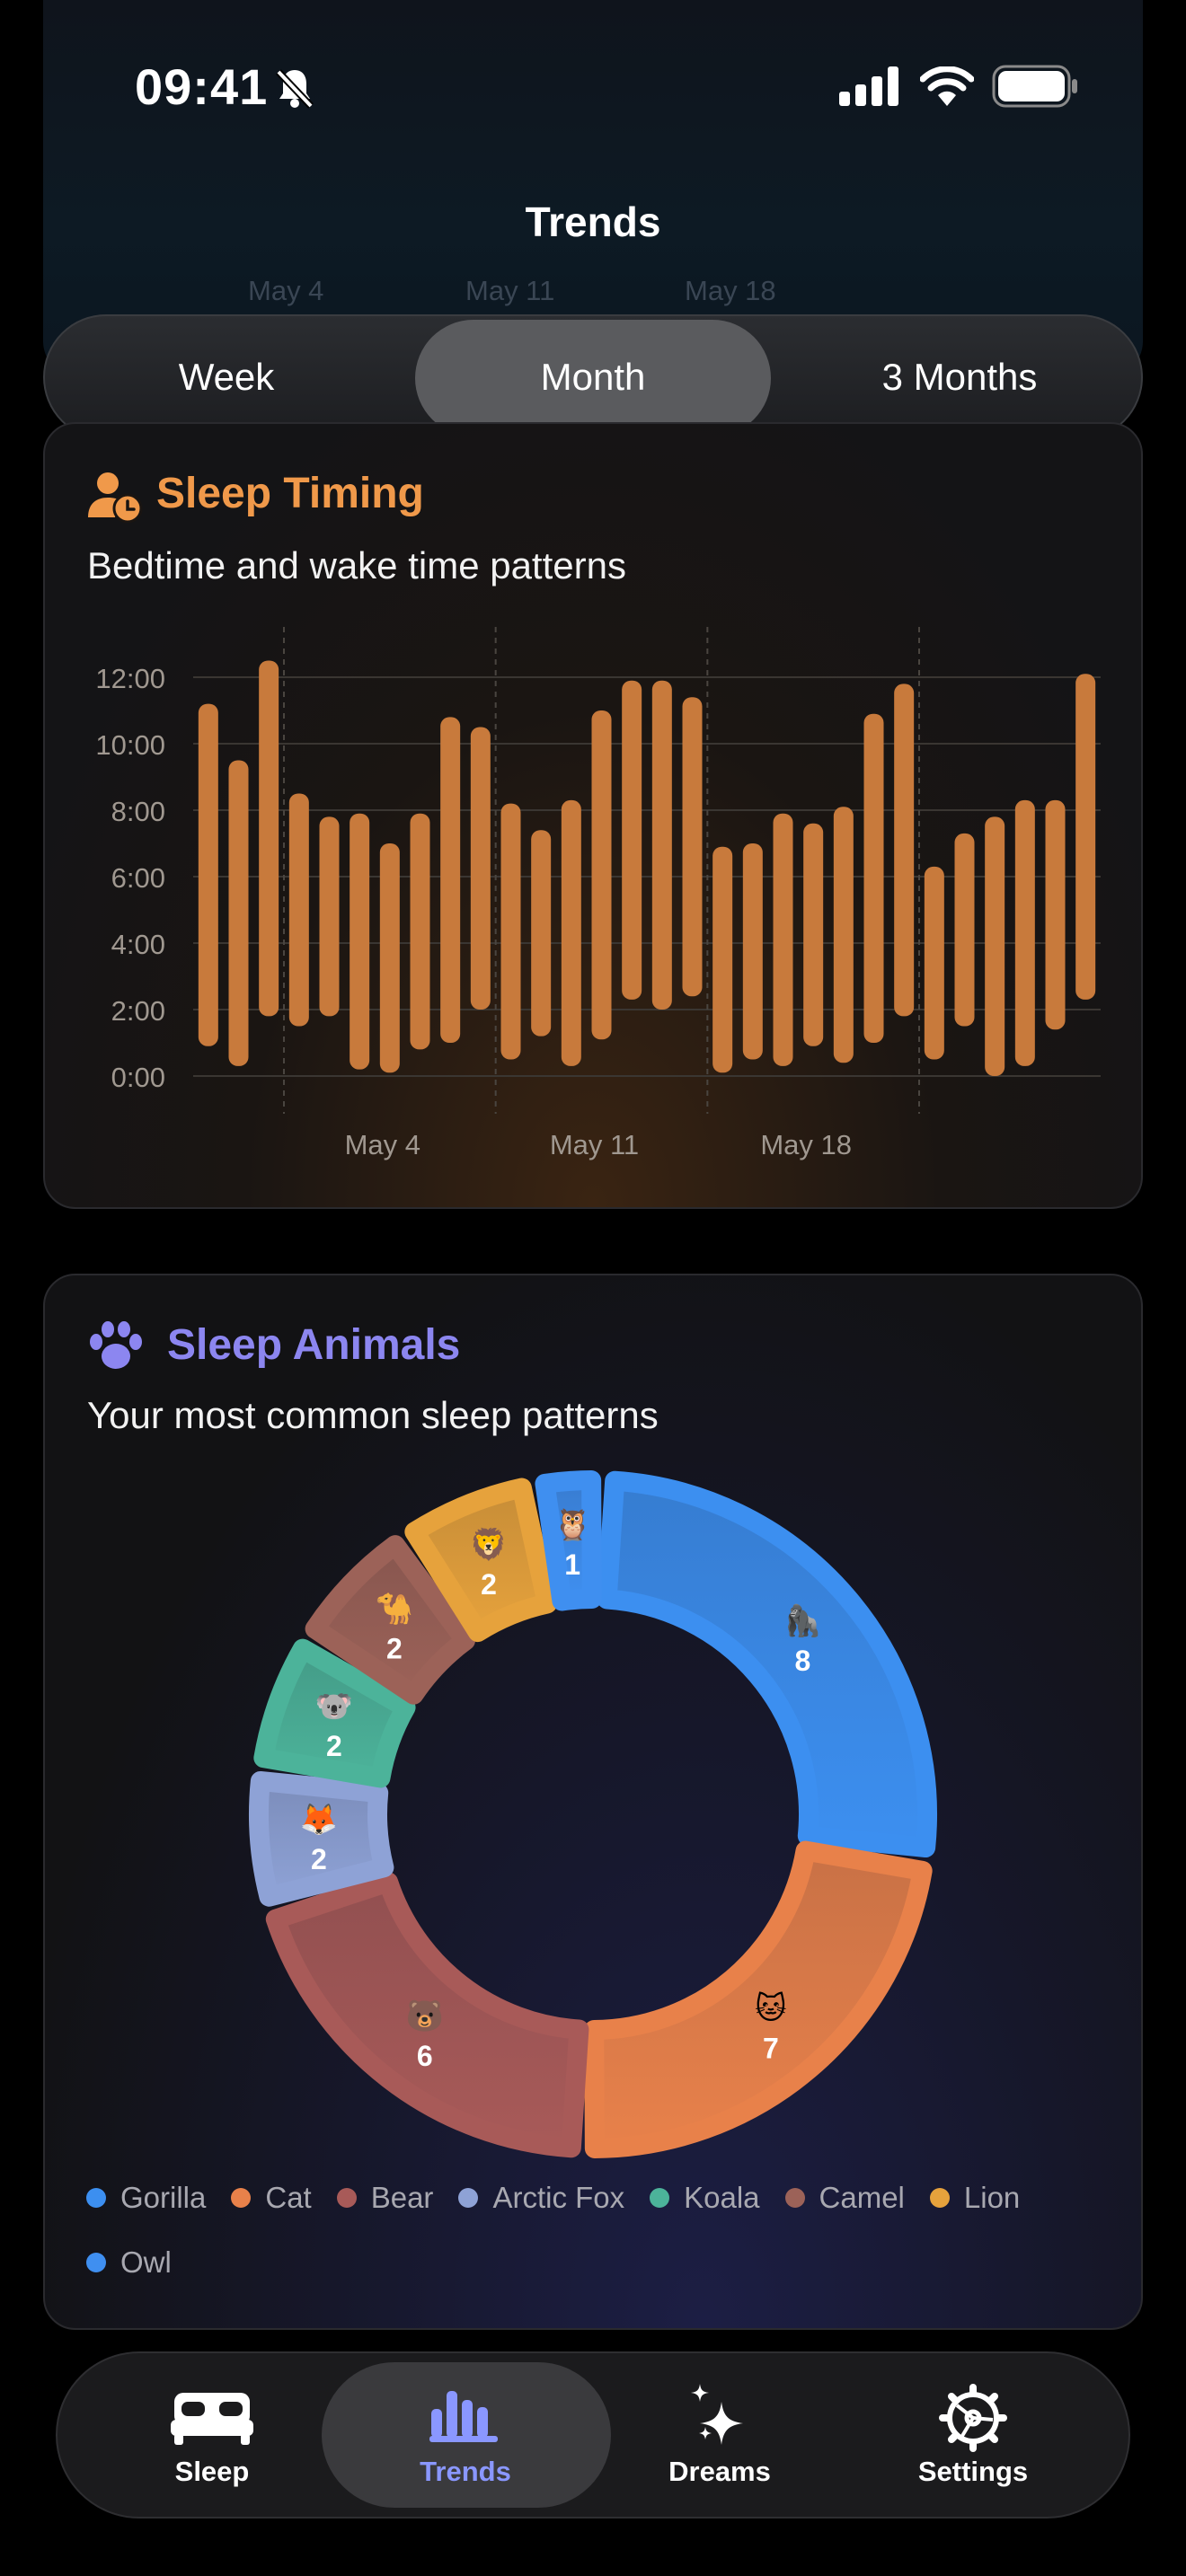 The width and height of the screenshot is (1186, 2576). I want to click on tab-trends: Trends, so click(465, 2438).